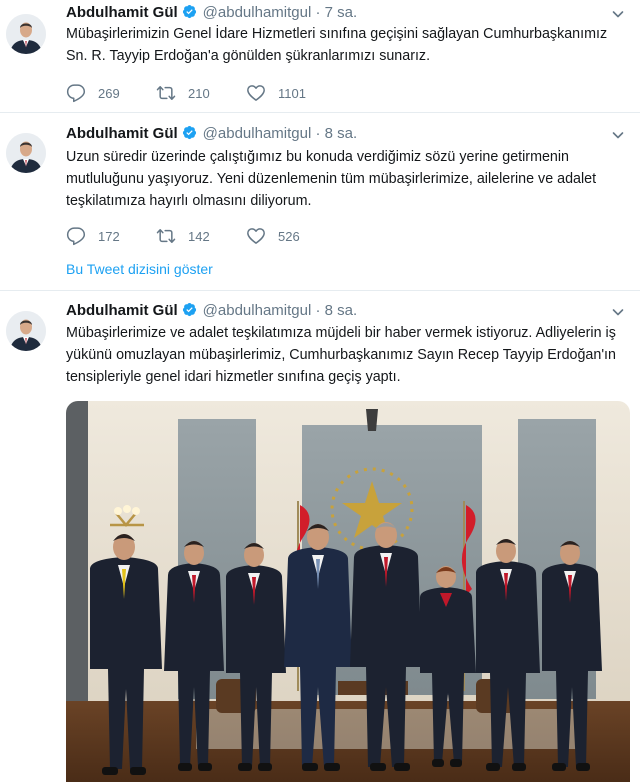 The width and height of the screenshot is (640, 782). What do you see at coordinates (199, 236) in the screenshot?
I see `retweet-count: 142` at bounding box center [199, 236].